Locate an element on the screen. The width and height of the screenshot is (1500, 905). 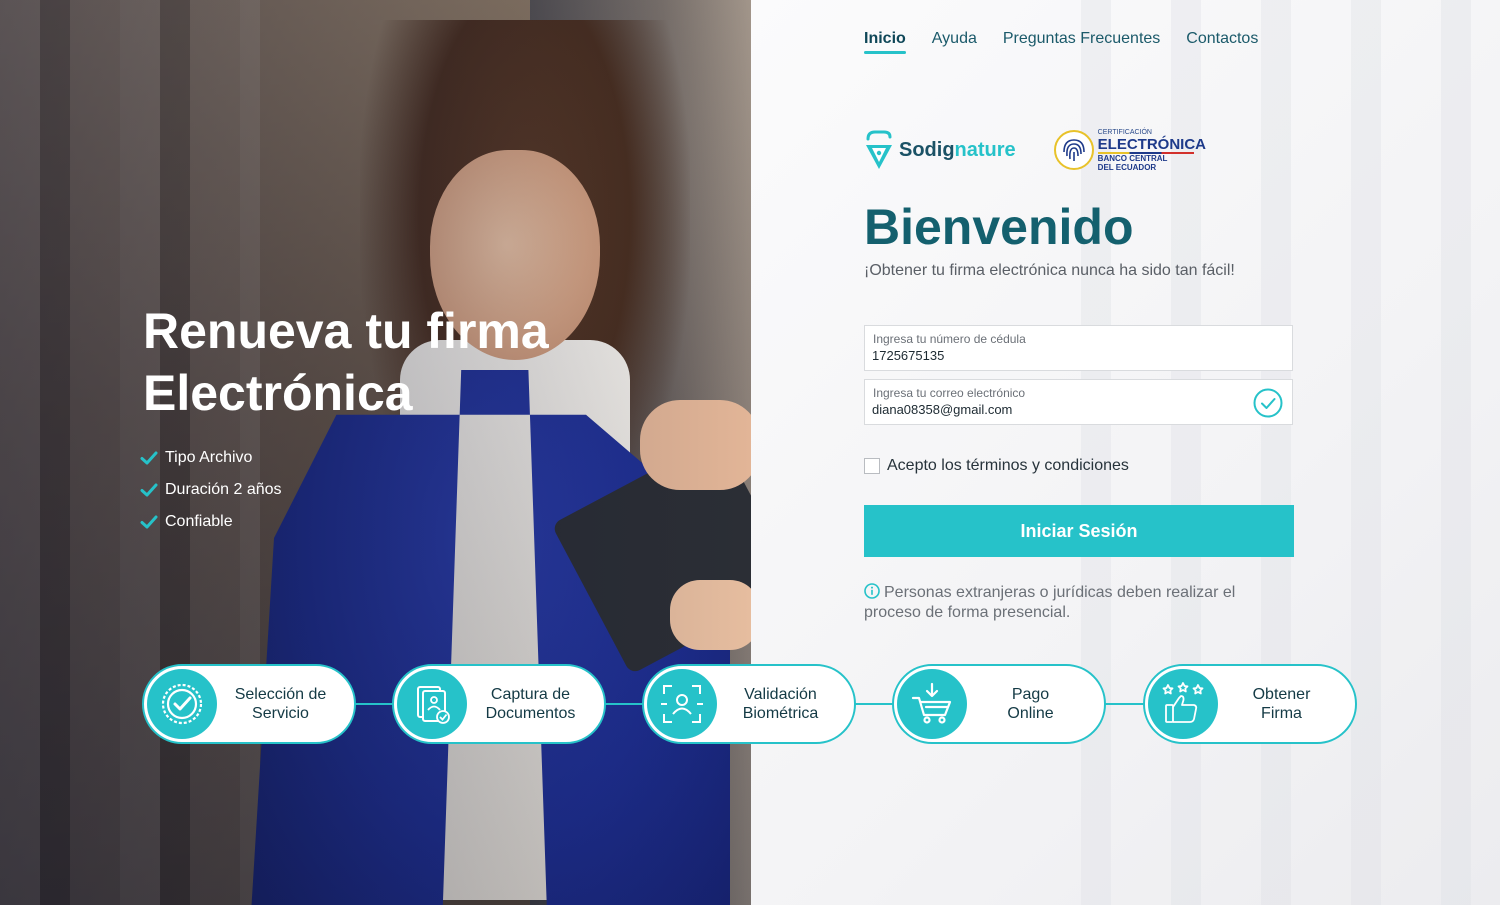
email-input is located at coordinates (1057, 409).